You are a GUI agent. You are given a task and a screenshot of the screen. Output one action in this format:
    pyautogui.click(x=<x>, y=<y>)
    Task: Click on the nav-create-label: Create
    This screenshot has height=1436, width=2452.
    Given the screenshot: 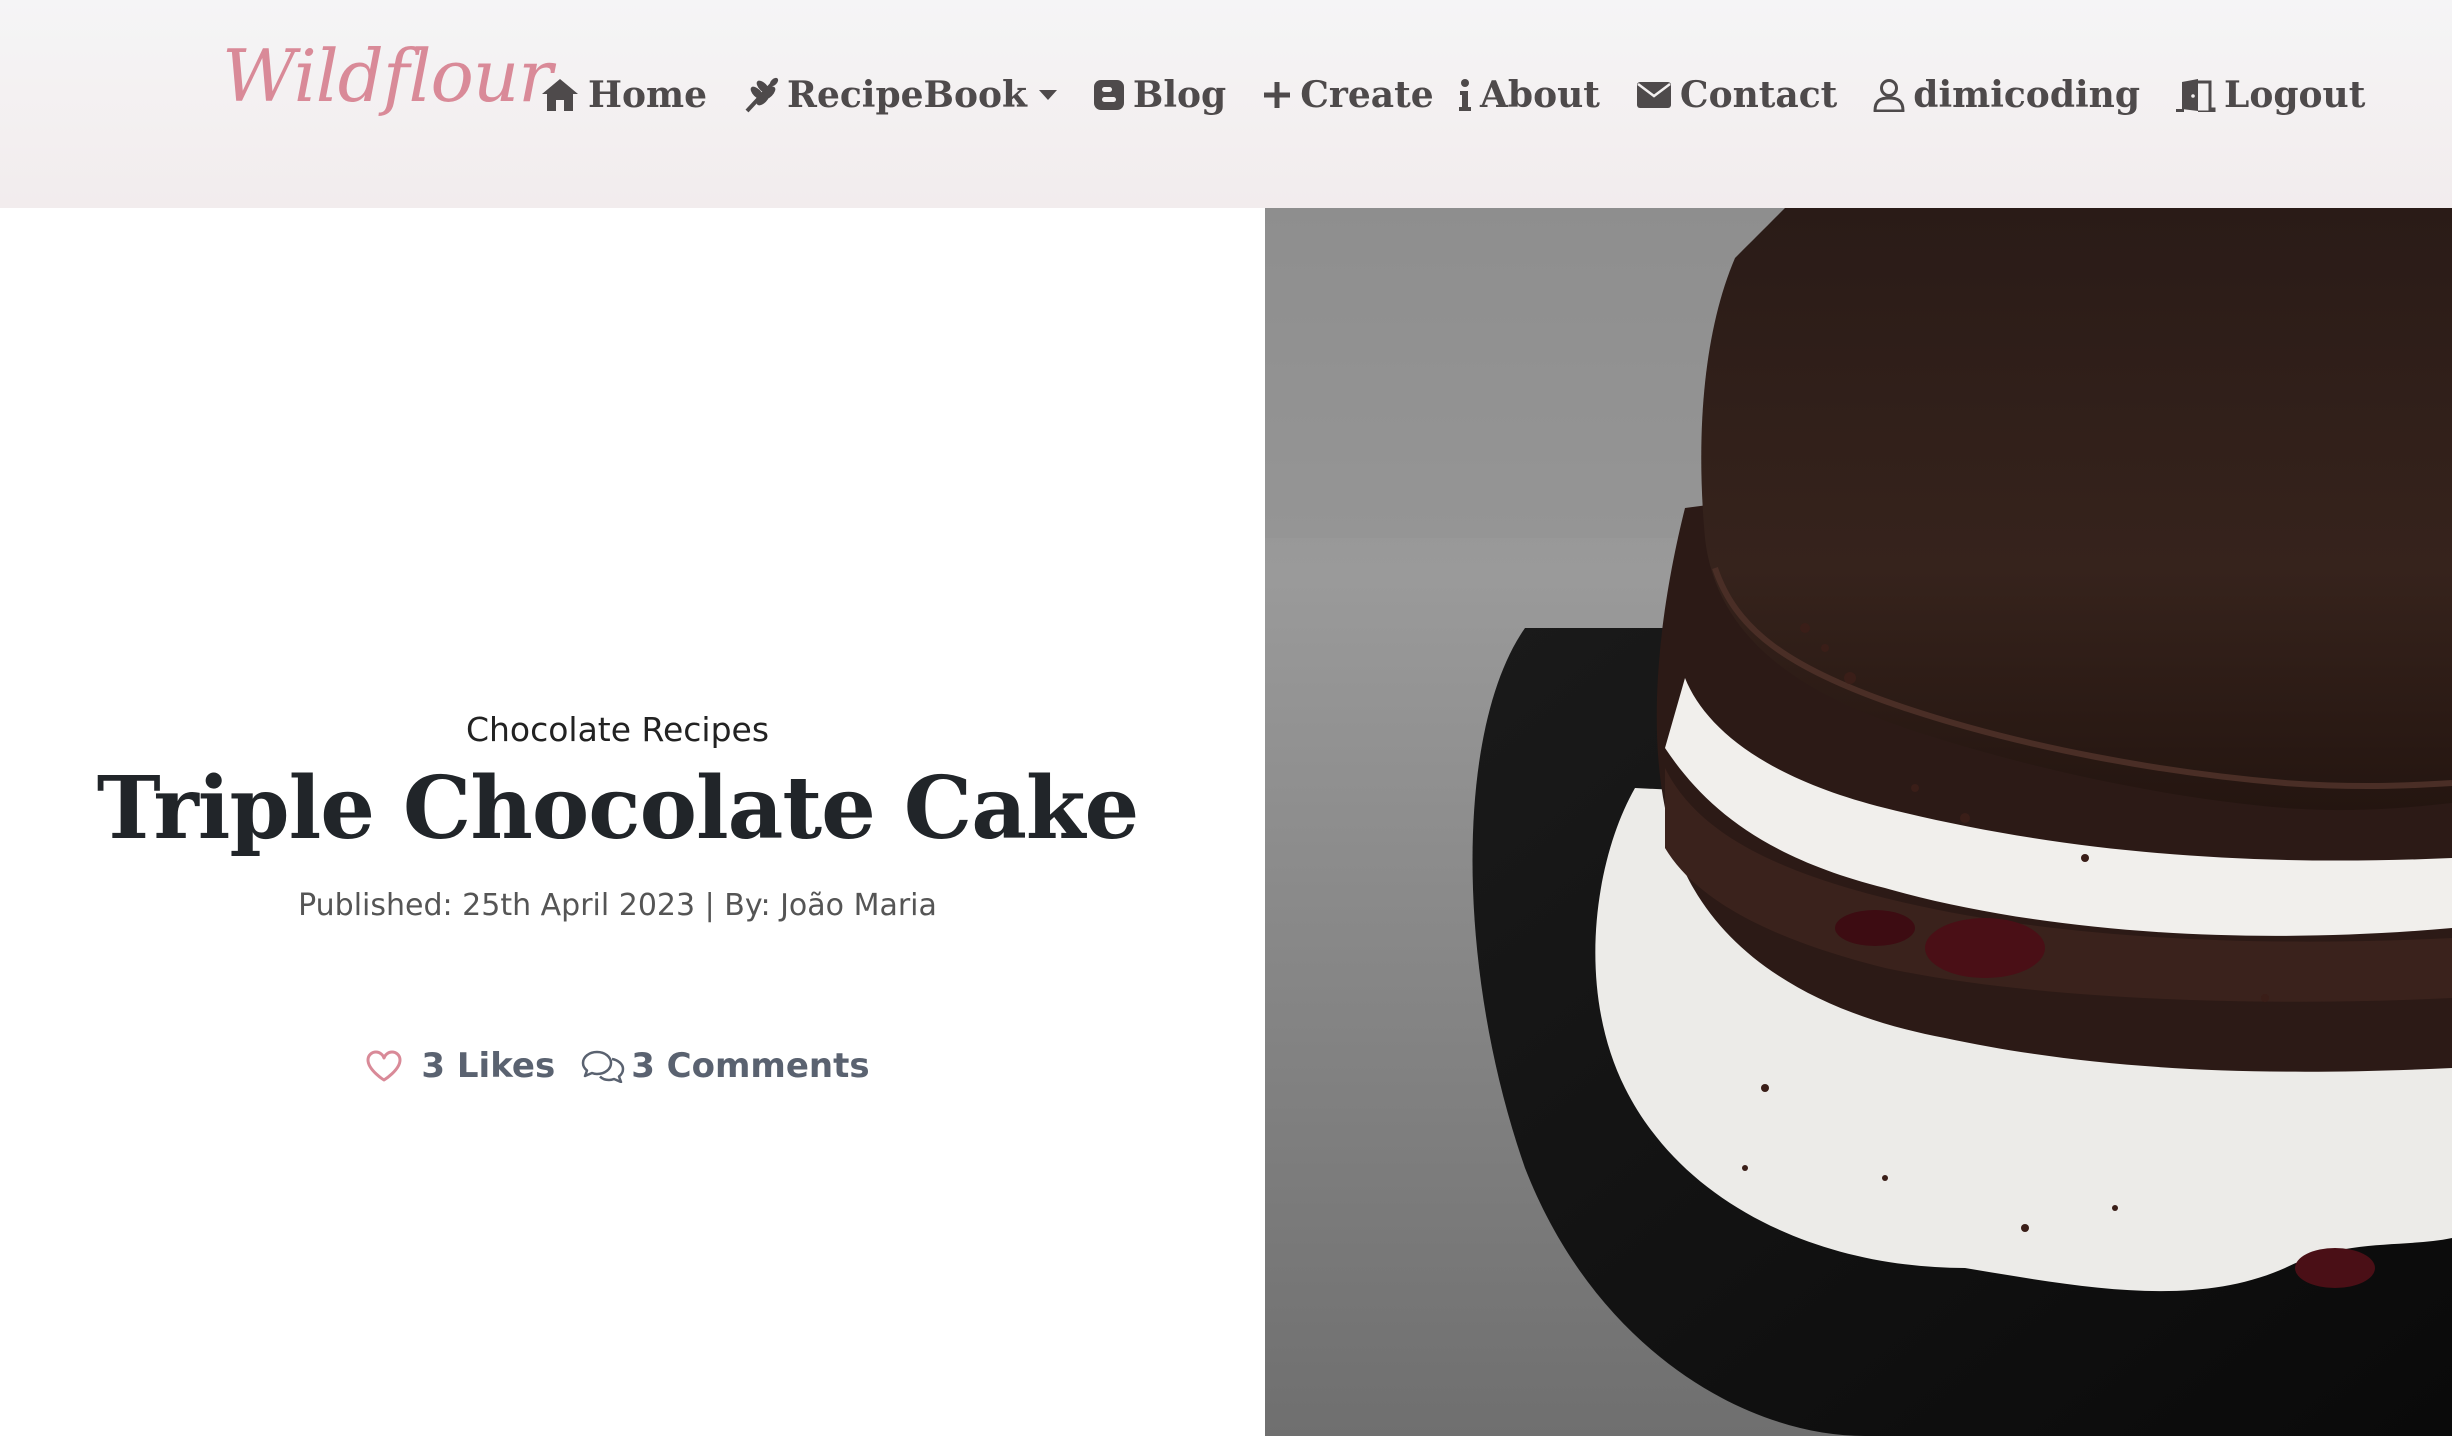 What is the action you would take?
    pyautogui.click(x=1367, y=95)
    